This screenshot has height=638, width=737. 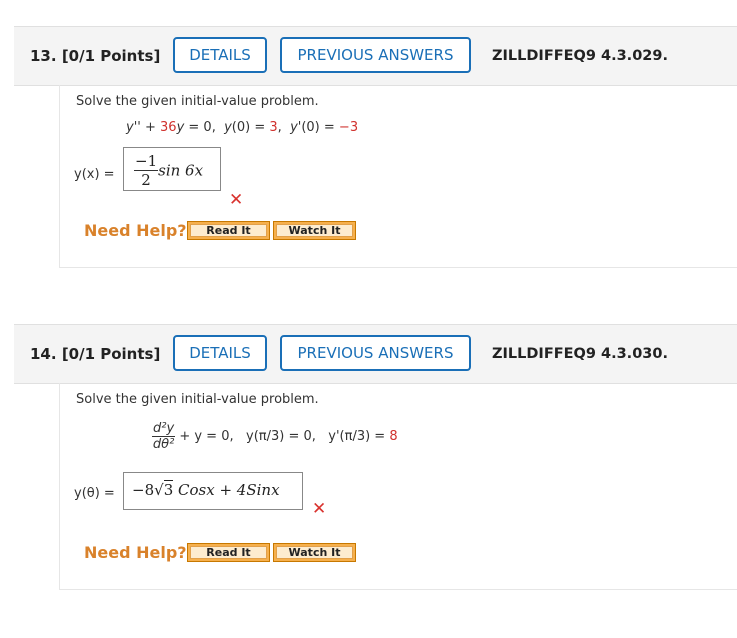 I want to click on question-14-number-points: 14. [0/1 Points], so click(x=95, y=354).